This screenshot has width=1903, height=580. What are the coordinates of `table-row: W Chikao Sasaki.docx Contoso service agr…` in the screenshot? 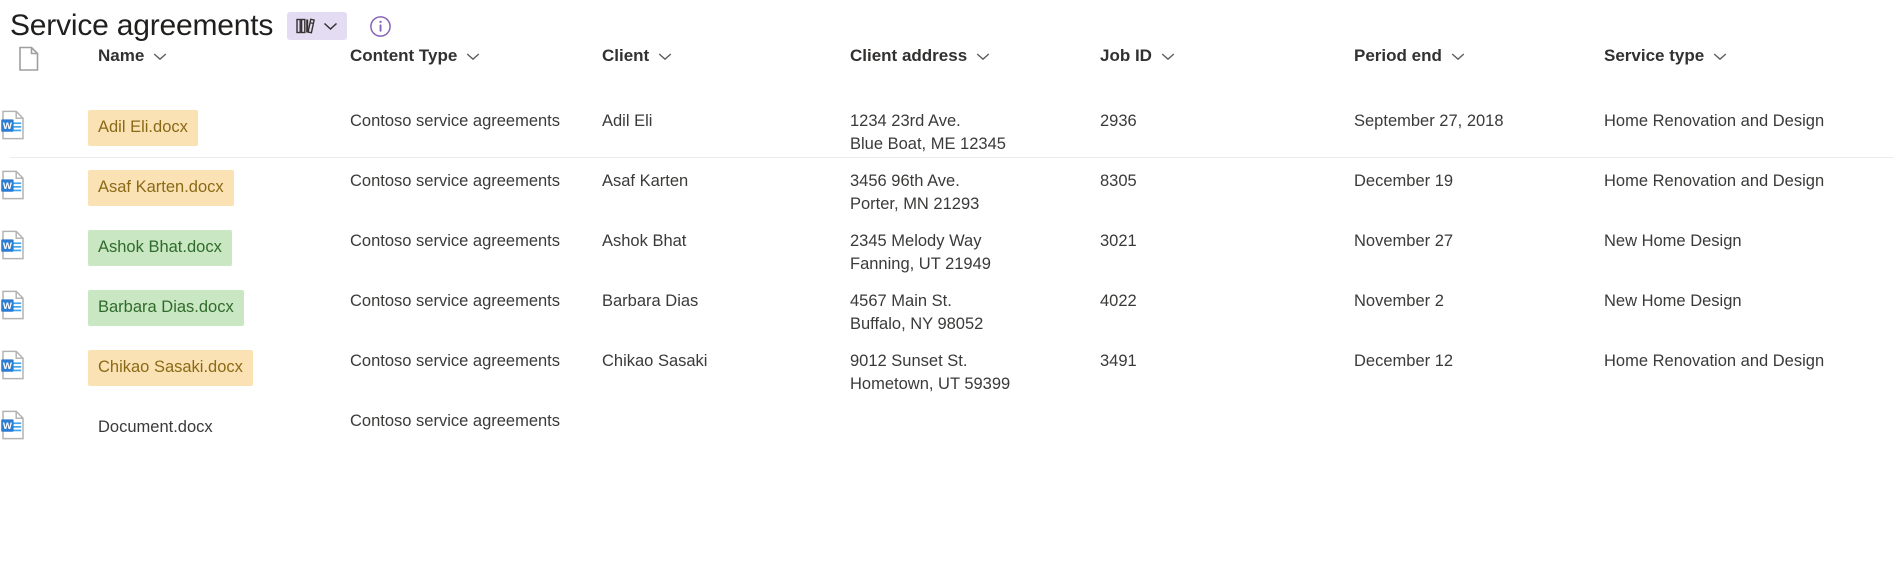 It's located at (951, 380).